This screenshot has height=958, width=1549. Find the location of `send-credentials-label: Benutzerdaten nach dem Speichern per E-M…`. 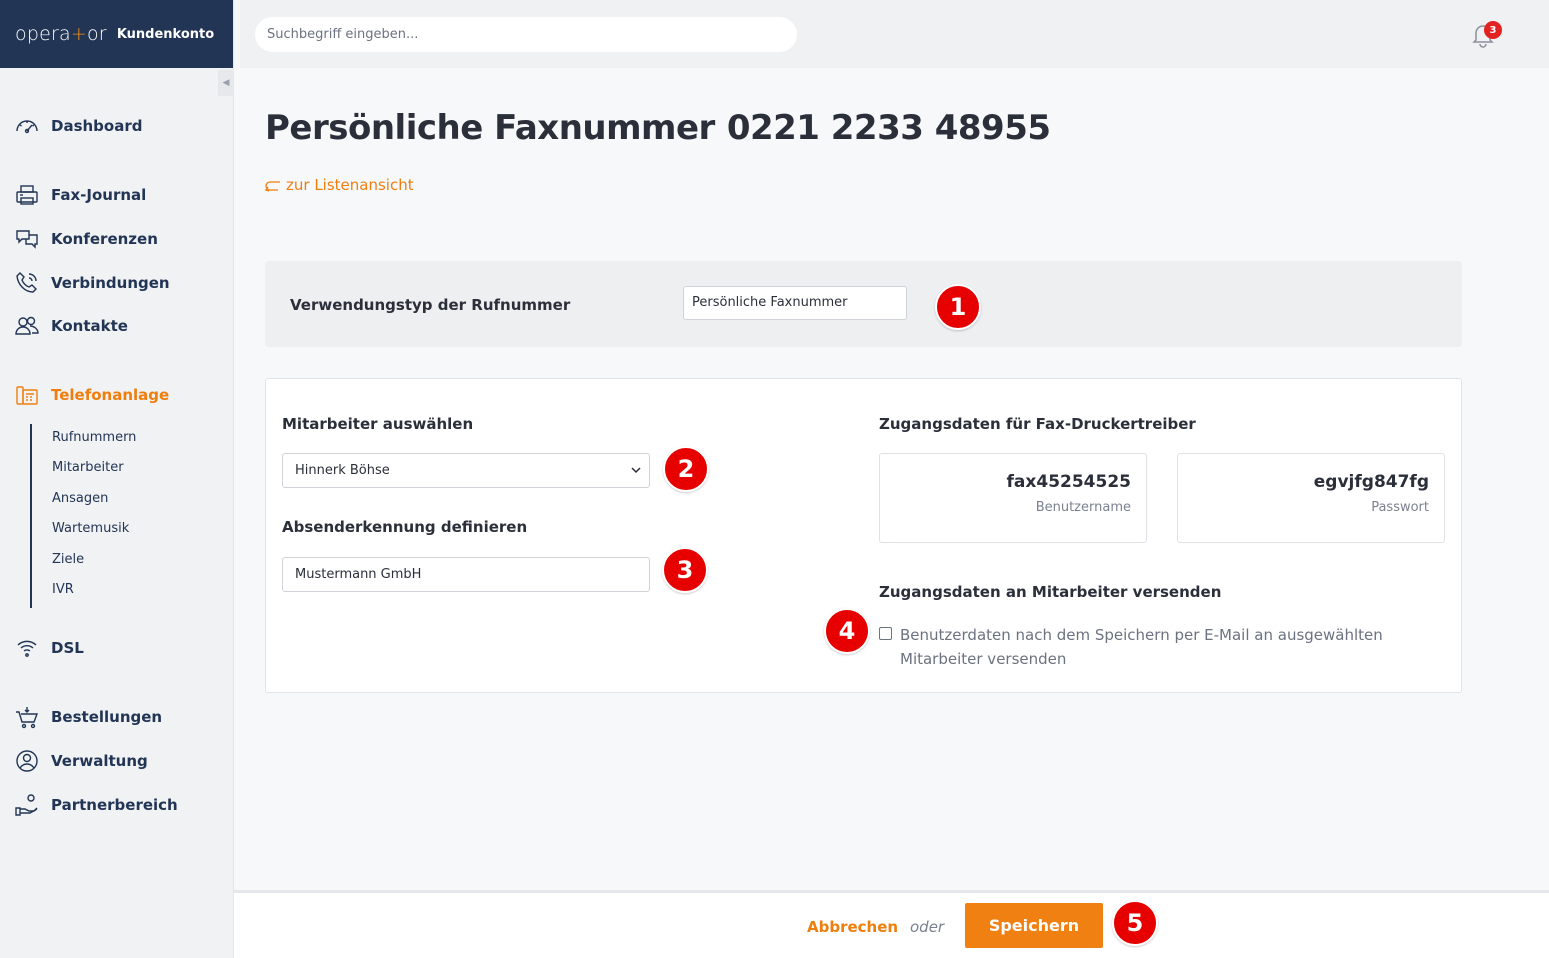

send-credentials-label: Benutzerdaten nach dem Speichern per E-M… is located at coordinates (1141, 647).